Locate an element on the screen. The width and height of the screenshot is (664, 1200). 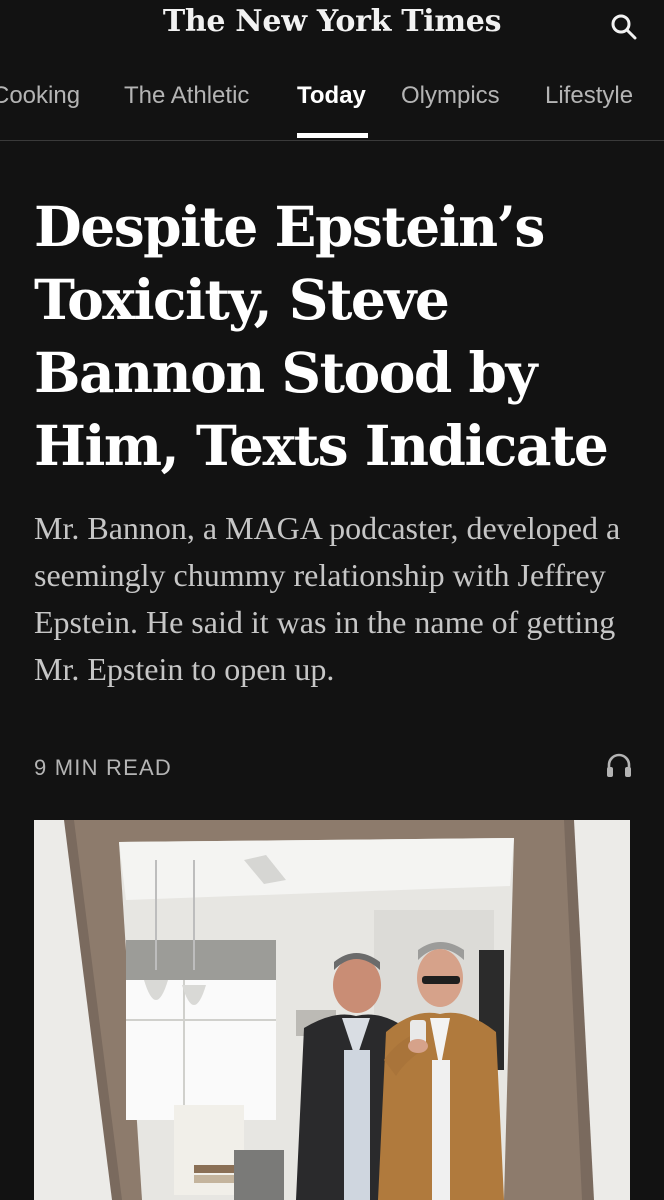
nav-item-today: Today is located at coordinates (331, 96).